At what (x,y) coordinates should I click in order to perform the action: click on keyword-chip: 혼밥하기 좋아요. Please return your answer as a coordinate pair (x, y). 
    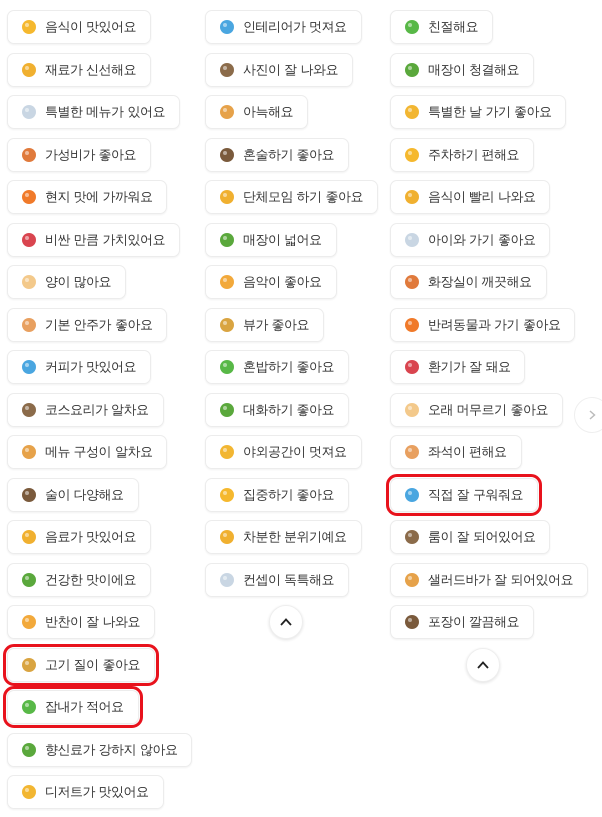
    Looking at the image, I should click on (277, 367).